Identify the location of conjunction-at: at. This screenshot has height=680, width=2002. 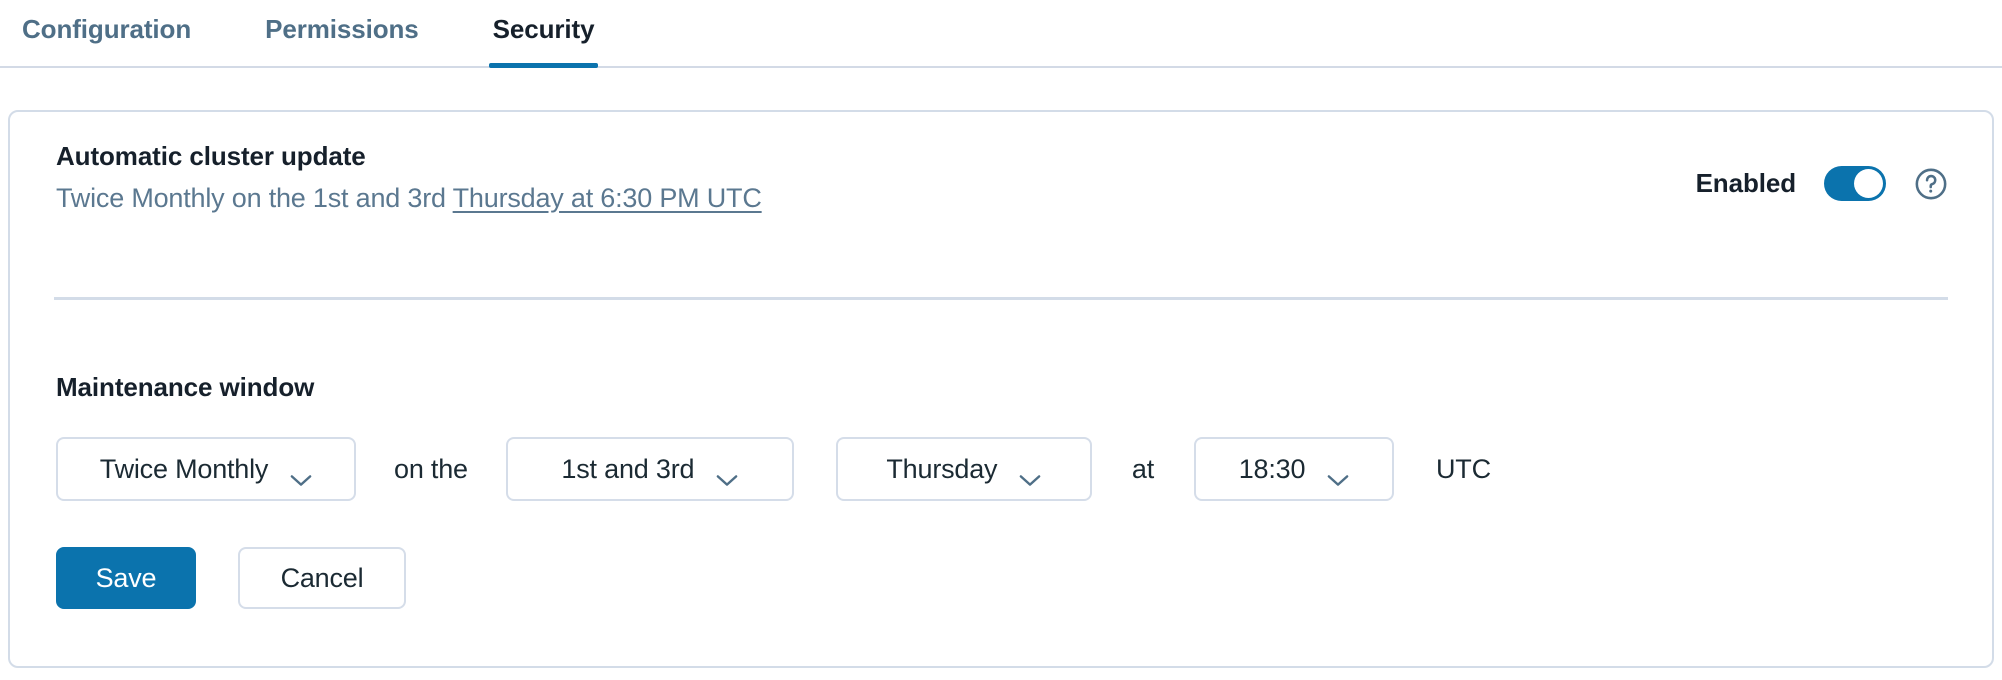
(1142, 468).